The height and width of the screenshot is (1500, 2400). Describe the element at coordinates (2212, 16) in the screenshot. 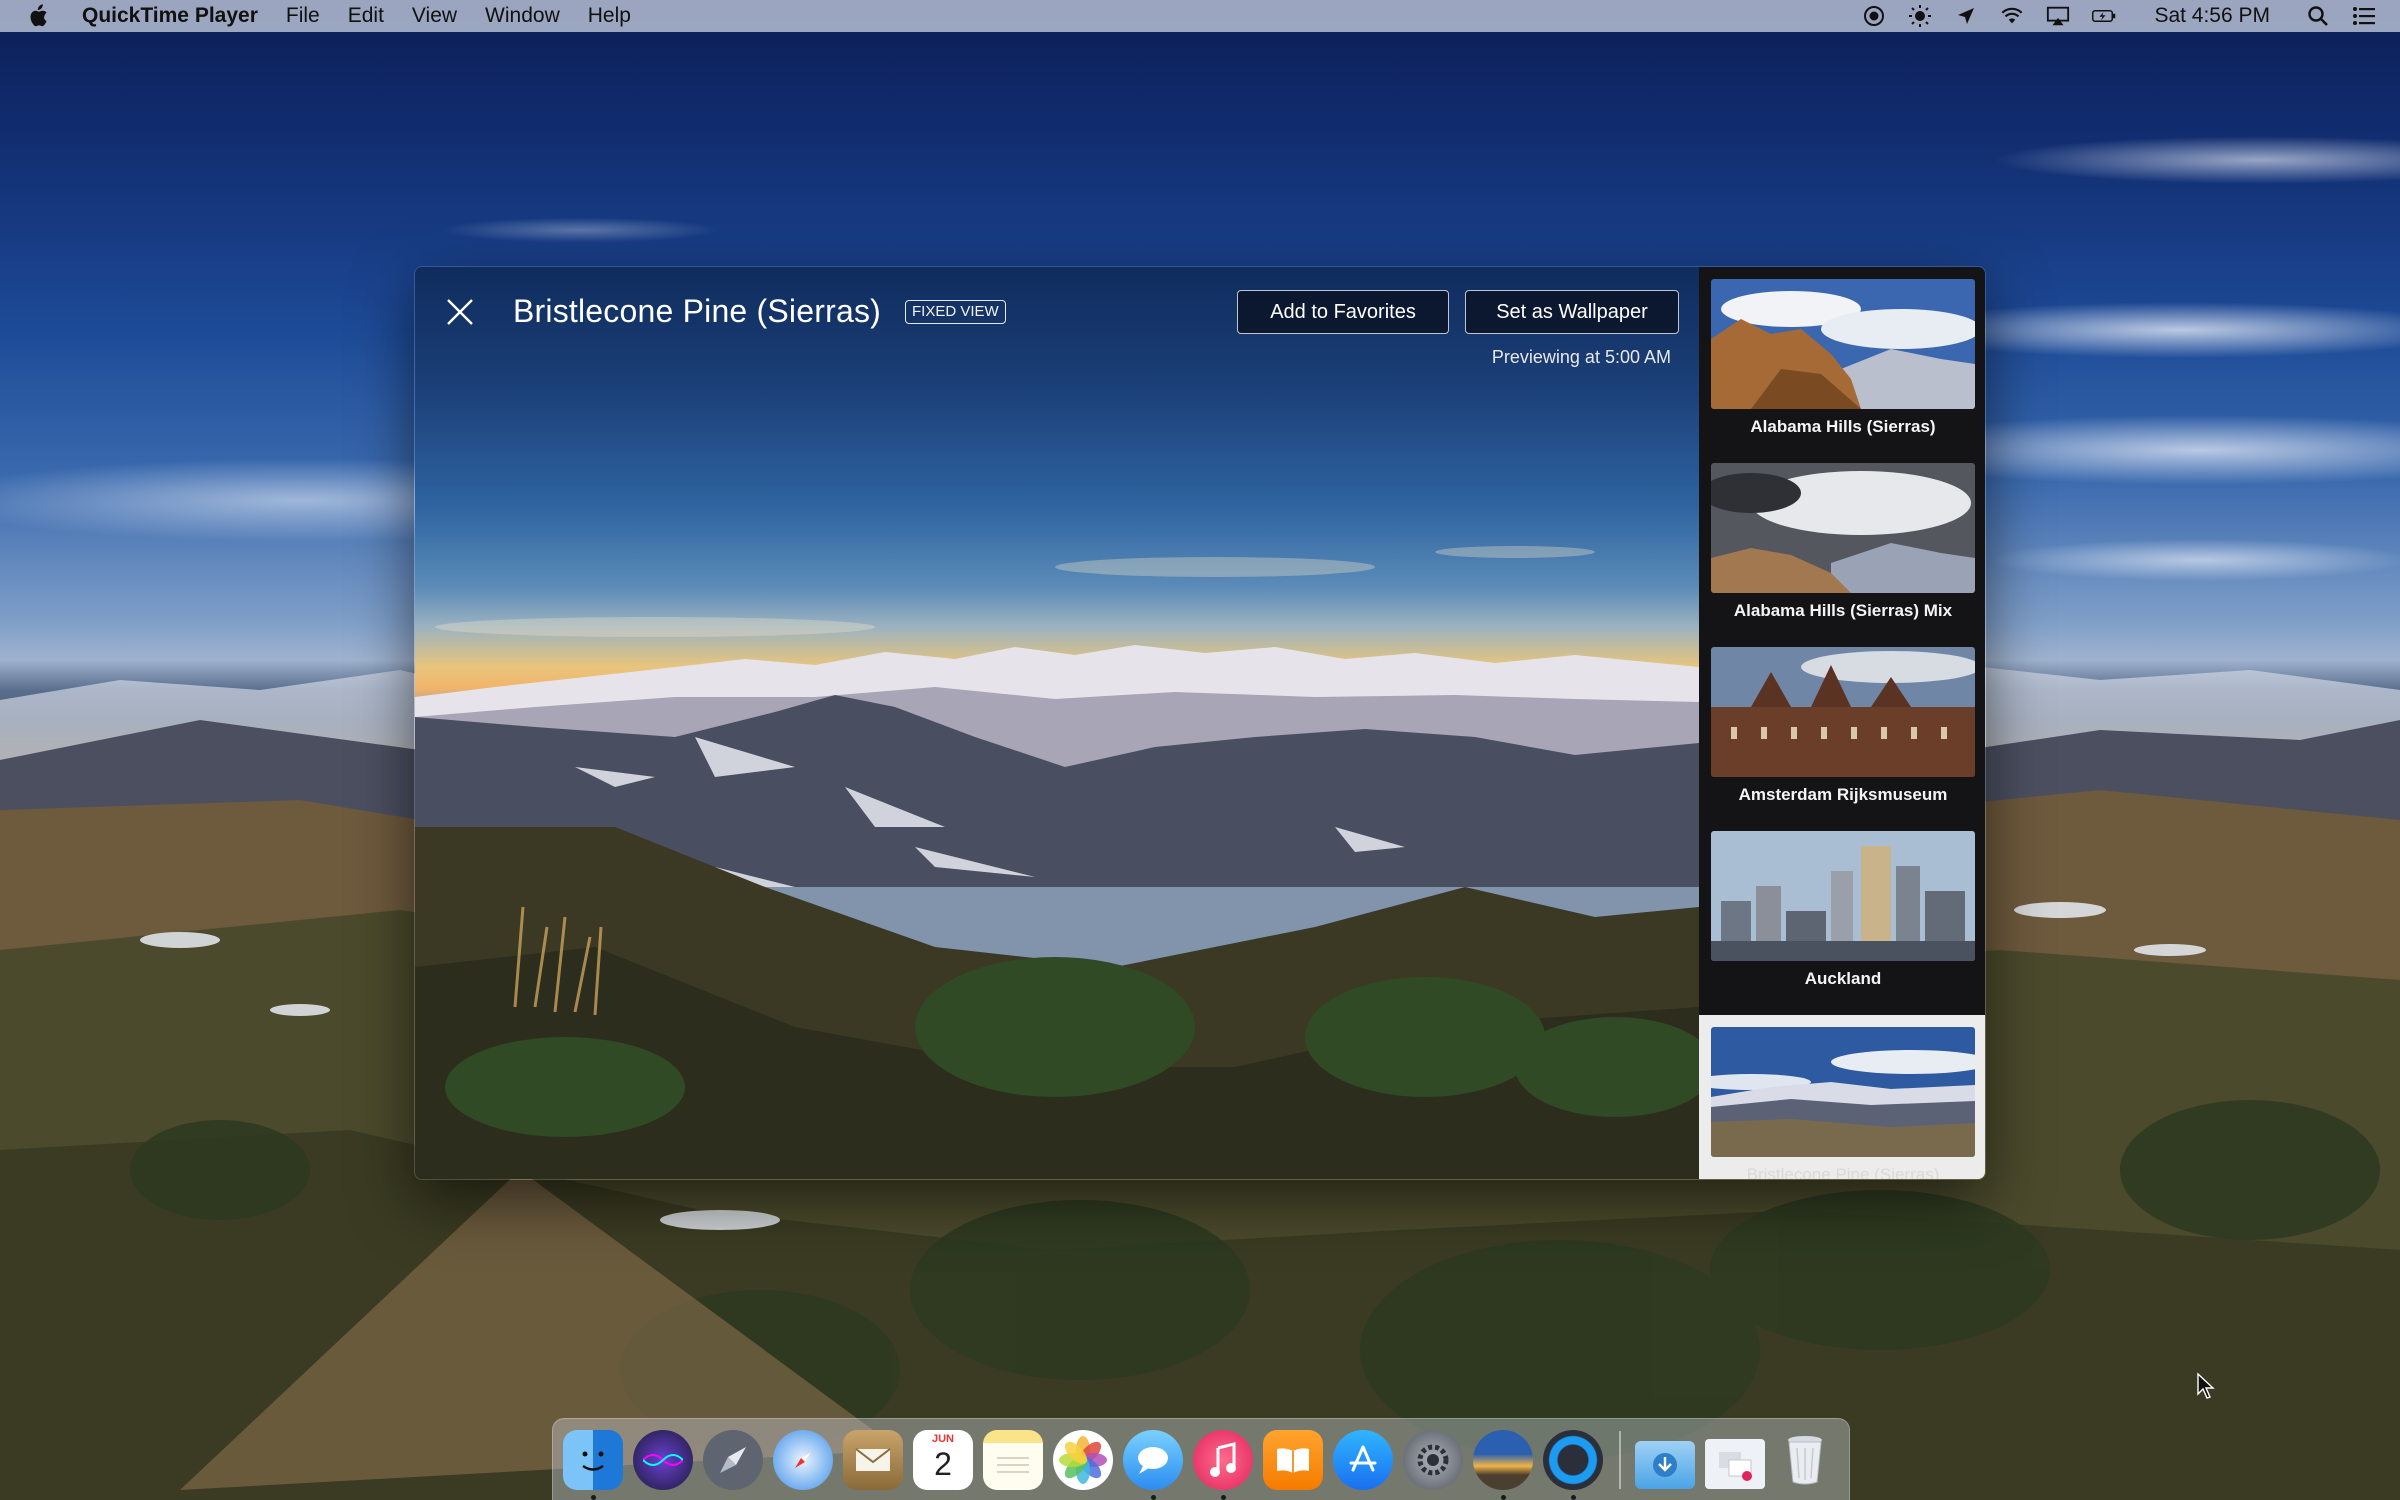

I see `menubar-clock: Sat 4:56 PM` at that location.